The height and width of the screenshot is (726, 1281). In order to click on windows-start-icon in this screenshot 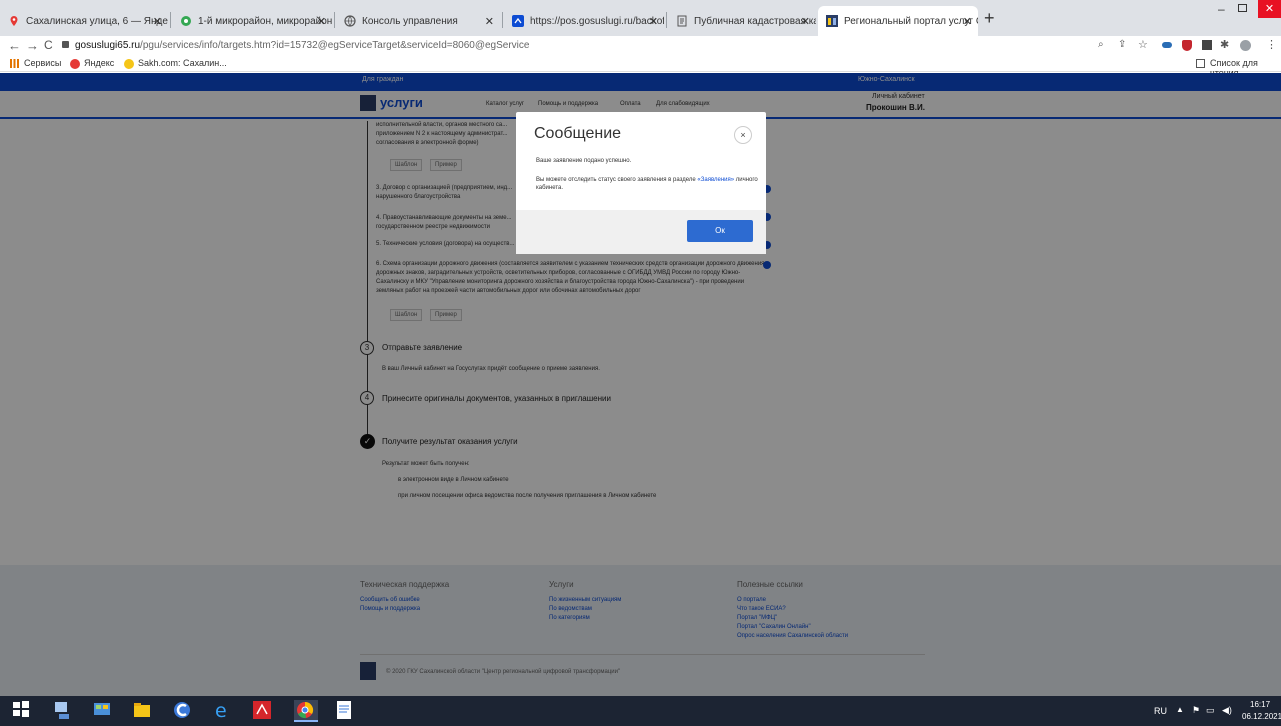, I will do `click(24, 711)`.